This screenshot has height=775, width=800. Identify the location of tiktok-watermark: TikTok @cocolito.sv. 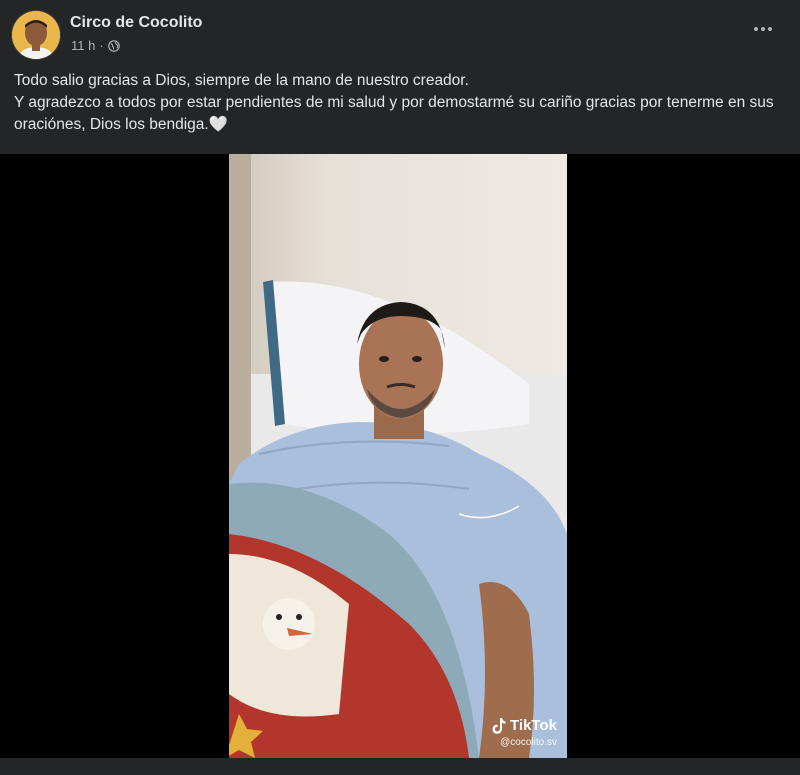
(524, 732).